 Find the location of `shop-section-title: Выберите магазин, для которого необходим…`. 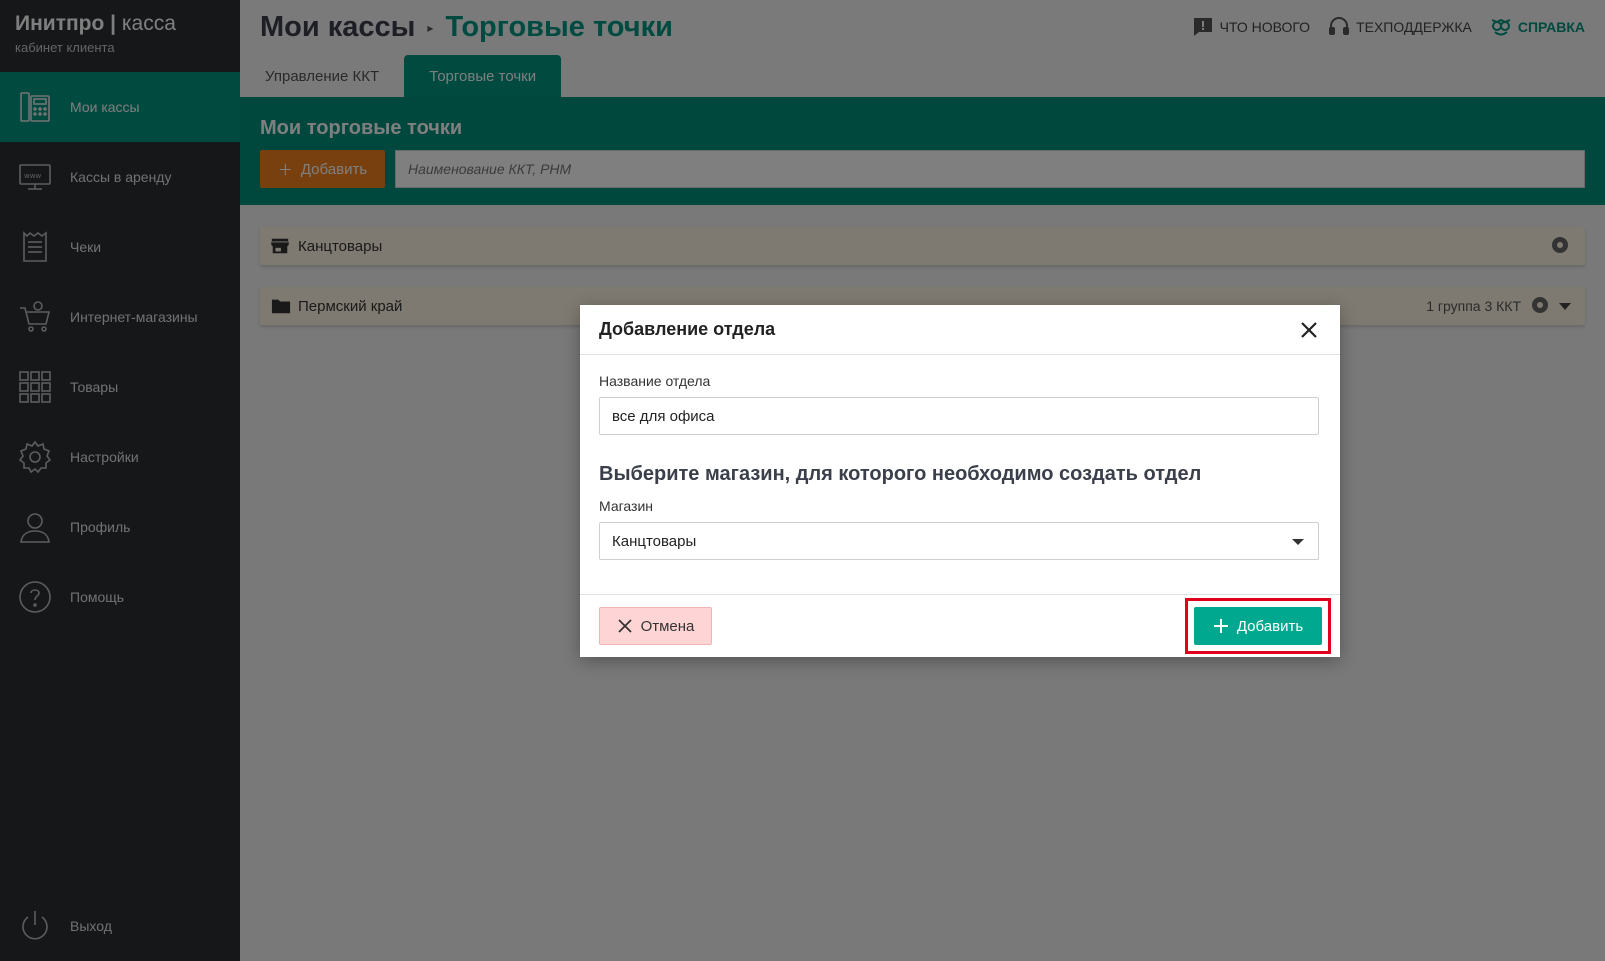

shop-section-title: Выберите магазин, для которого необходим… is located at coordinates (900, 474).